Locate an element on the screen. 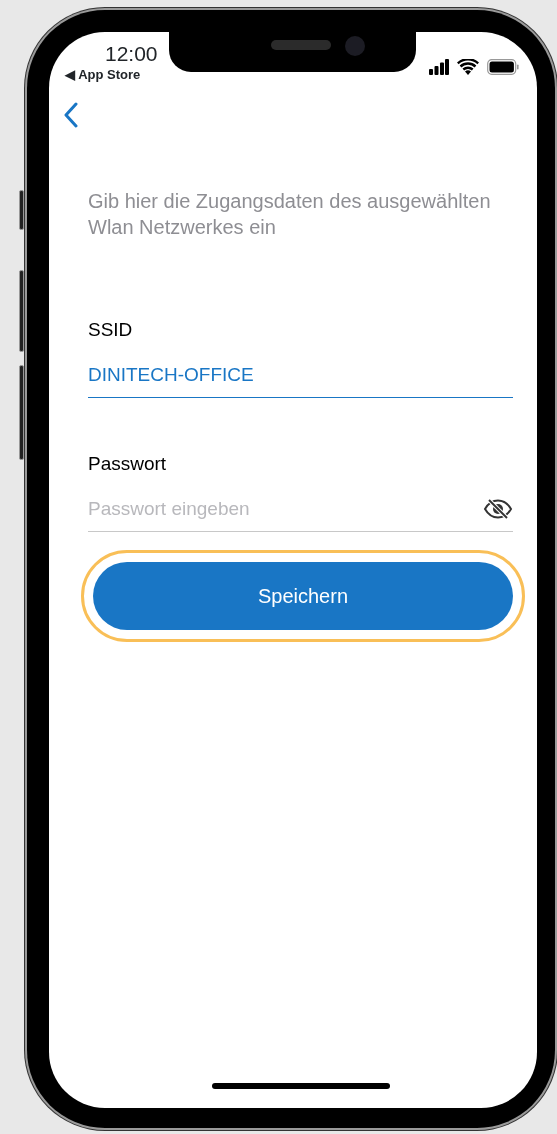 This screenshot has height=1134, width=557. eye-slash-icon is located at coordinates (498, 508).